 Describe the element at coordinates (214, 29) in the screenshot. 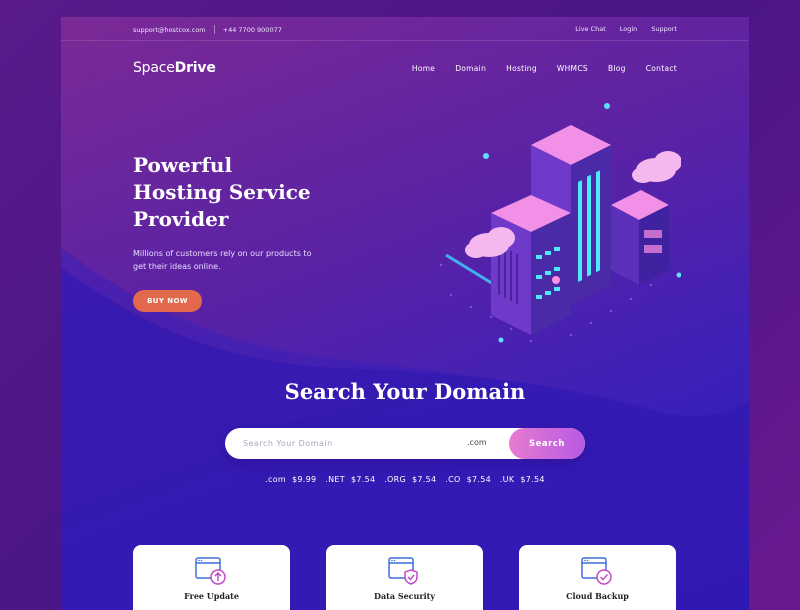

I see `topbar-divider` at that location.